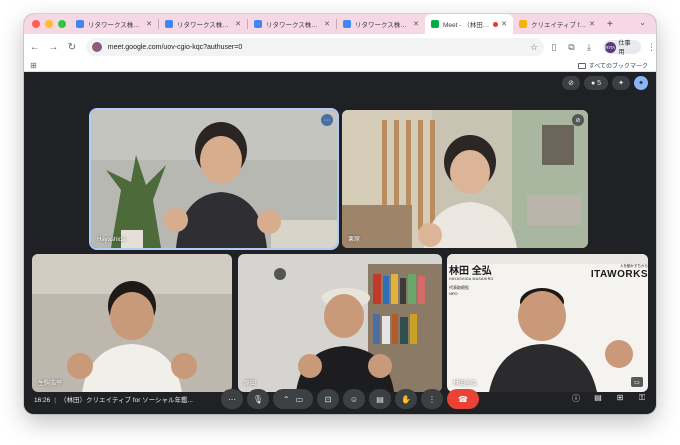  Describe the element at coordinates (469, 24) in the screenshot. I see `tab-meet: Meet - （林田）クリエ ✕` at that location.